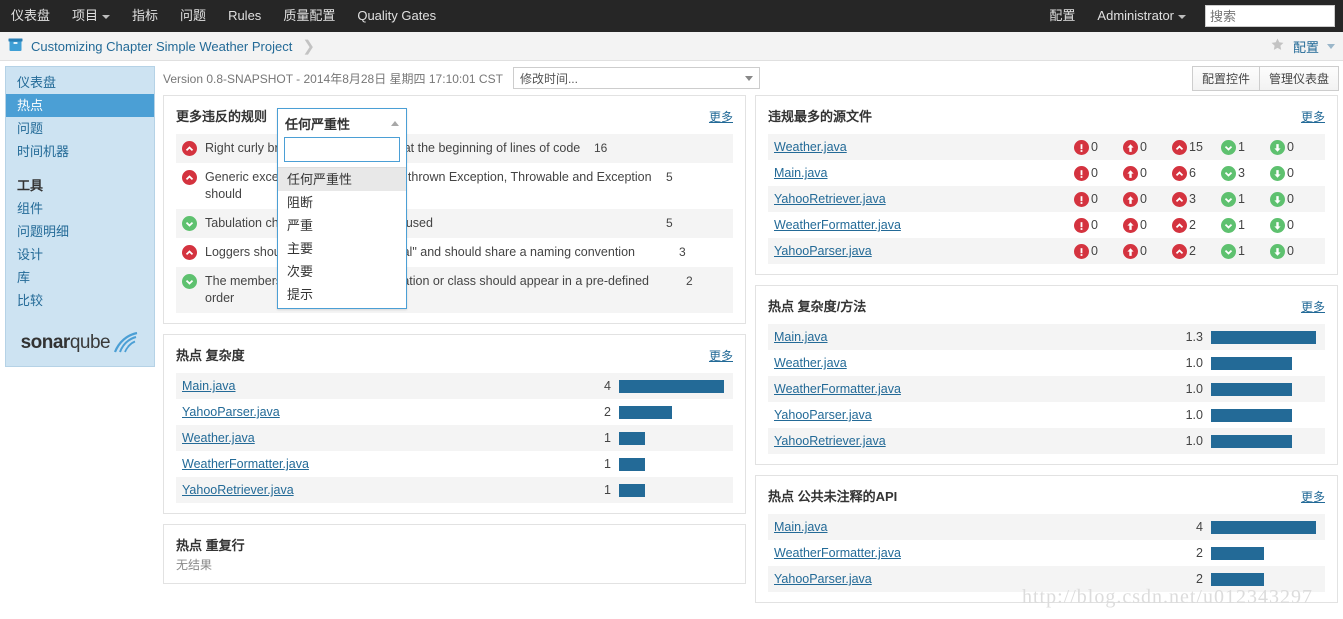  I want to click on nav-user-menu: Administrator, so click(1141, 16).